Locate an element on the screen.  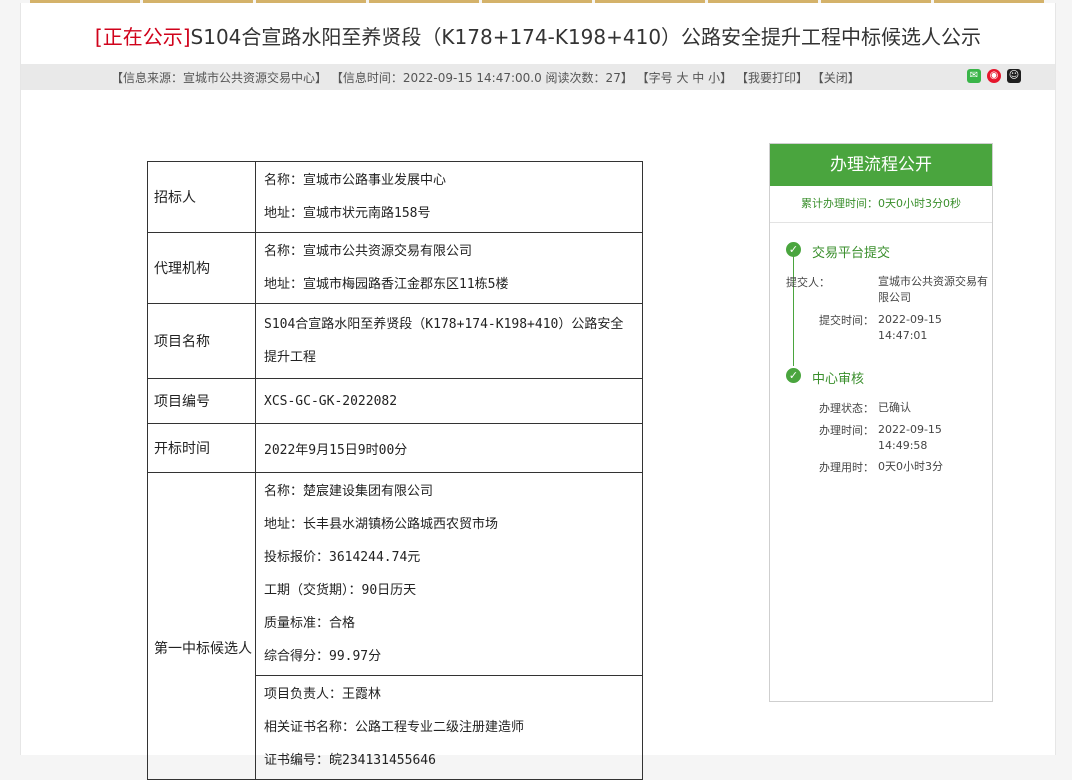
project-name-cell: S104合宣路水阳至养贤段（K178+174-K198+410）公路安全提升工程 is located at coordinates (449, 341).